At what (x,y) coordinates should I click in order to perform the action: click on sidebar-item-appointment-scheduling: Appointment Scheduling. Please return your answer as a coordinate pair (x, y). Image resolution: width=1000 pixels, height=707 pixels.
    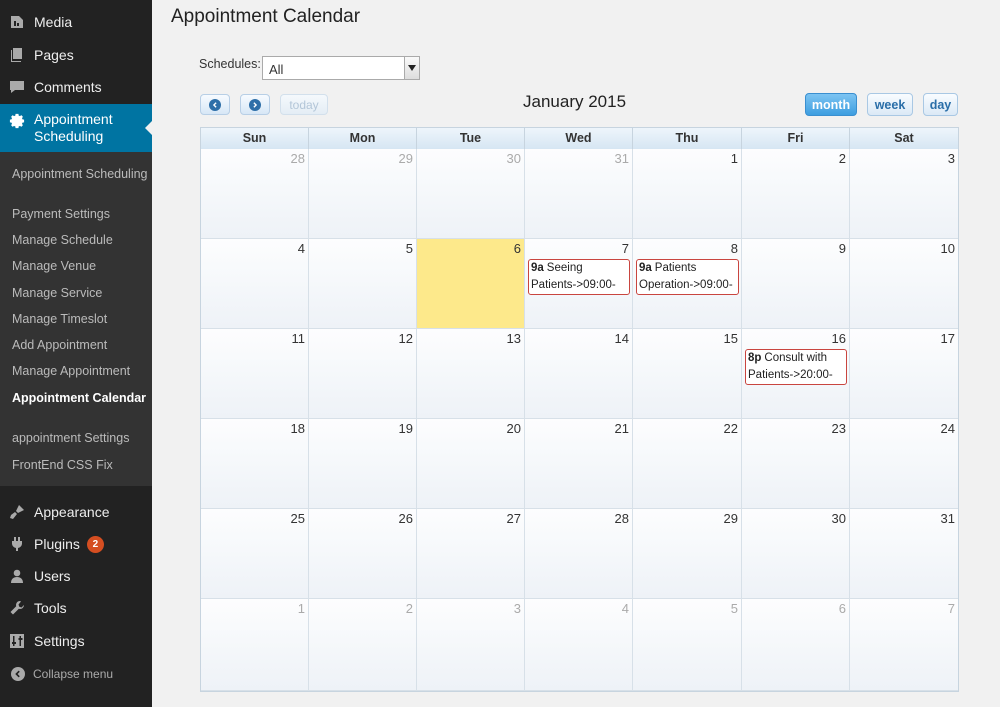
    Looking at the image, I should click on (76, 128).